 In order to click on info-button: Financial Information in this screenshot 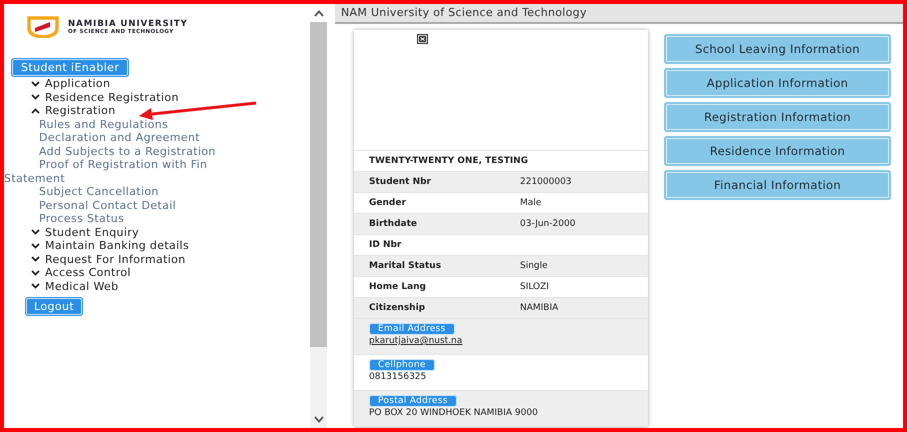, I will do `click(777, 185)`.